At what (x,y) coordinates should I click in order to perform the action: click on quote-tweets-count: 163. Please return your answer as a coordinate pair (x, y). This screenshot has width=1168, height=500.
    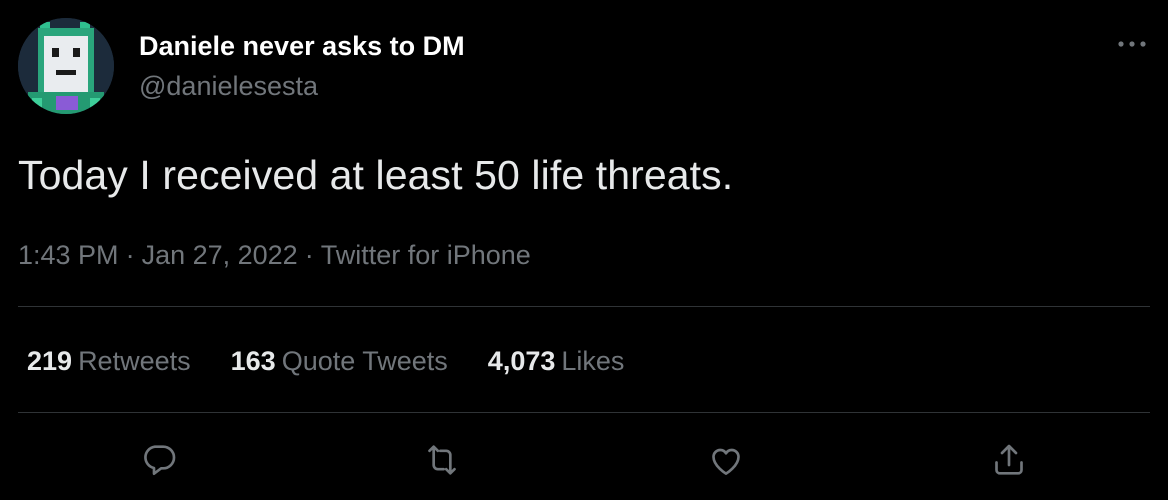
    Looking at the image, I should click on (253, 361).